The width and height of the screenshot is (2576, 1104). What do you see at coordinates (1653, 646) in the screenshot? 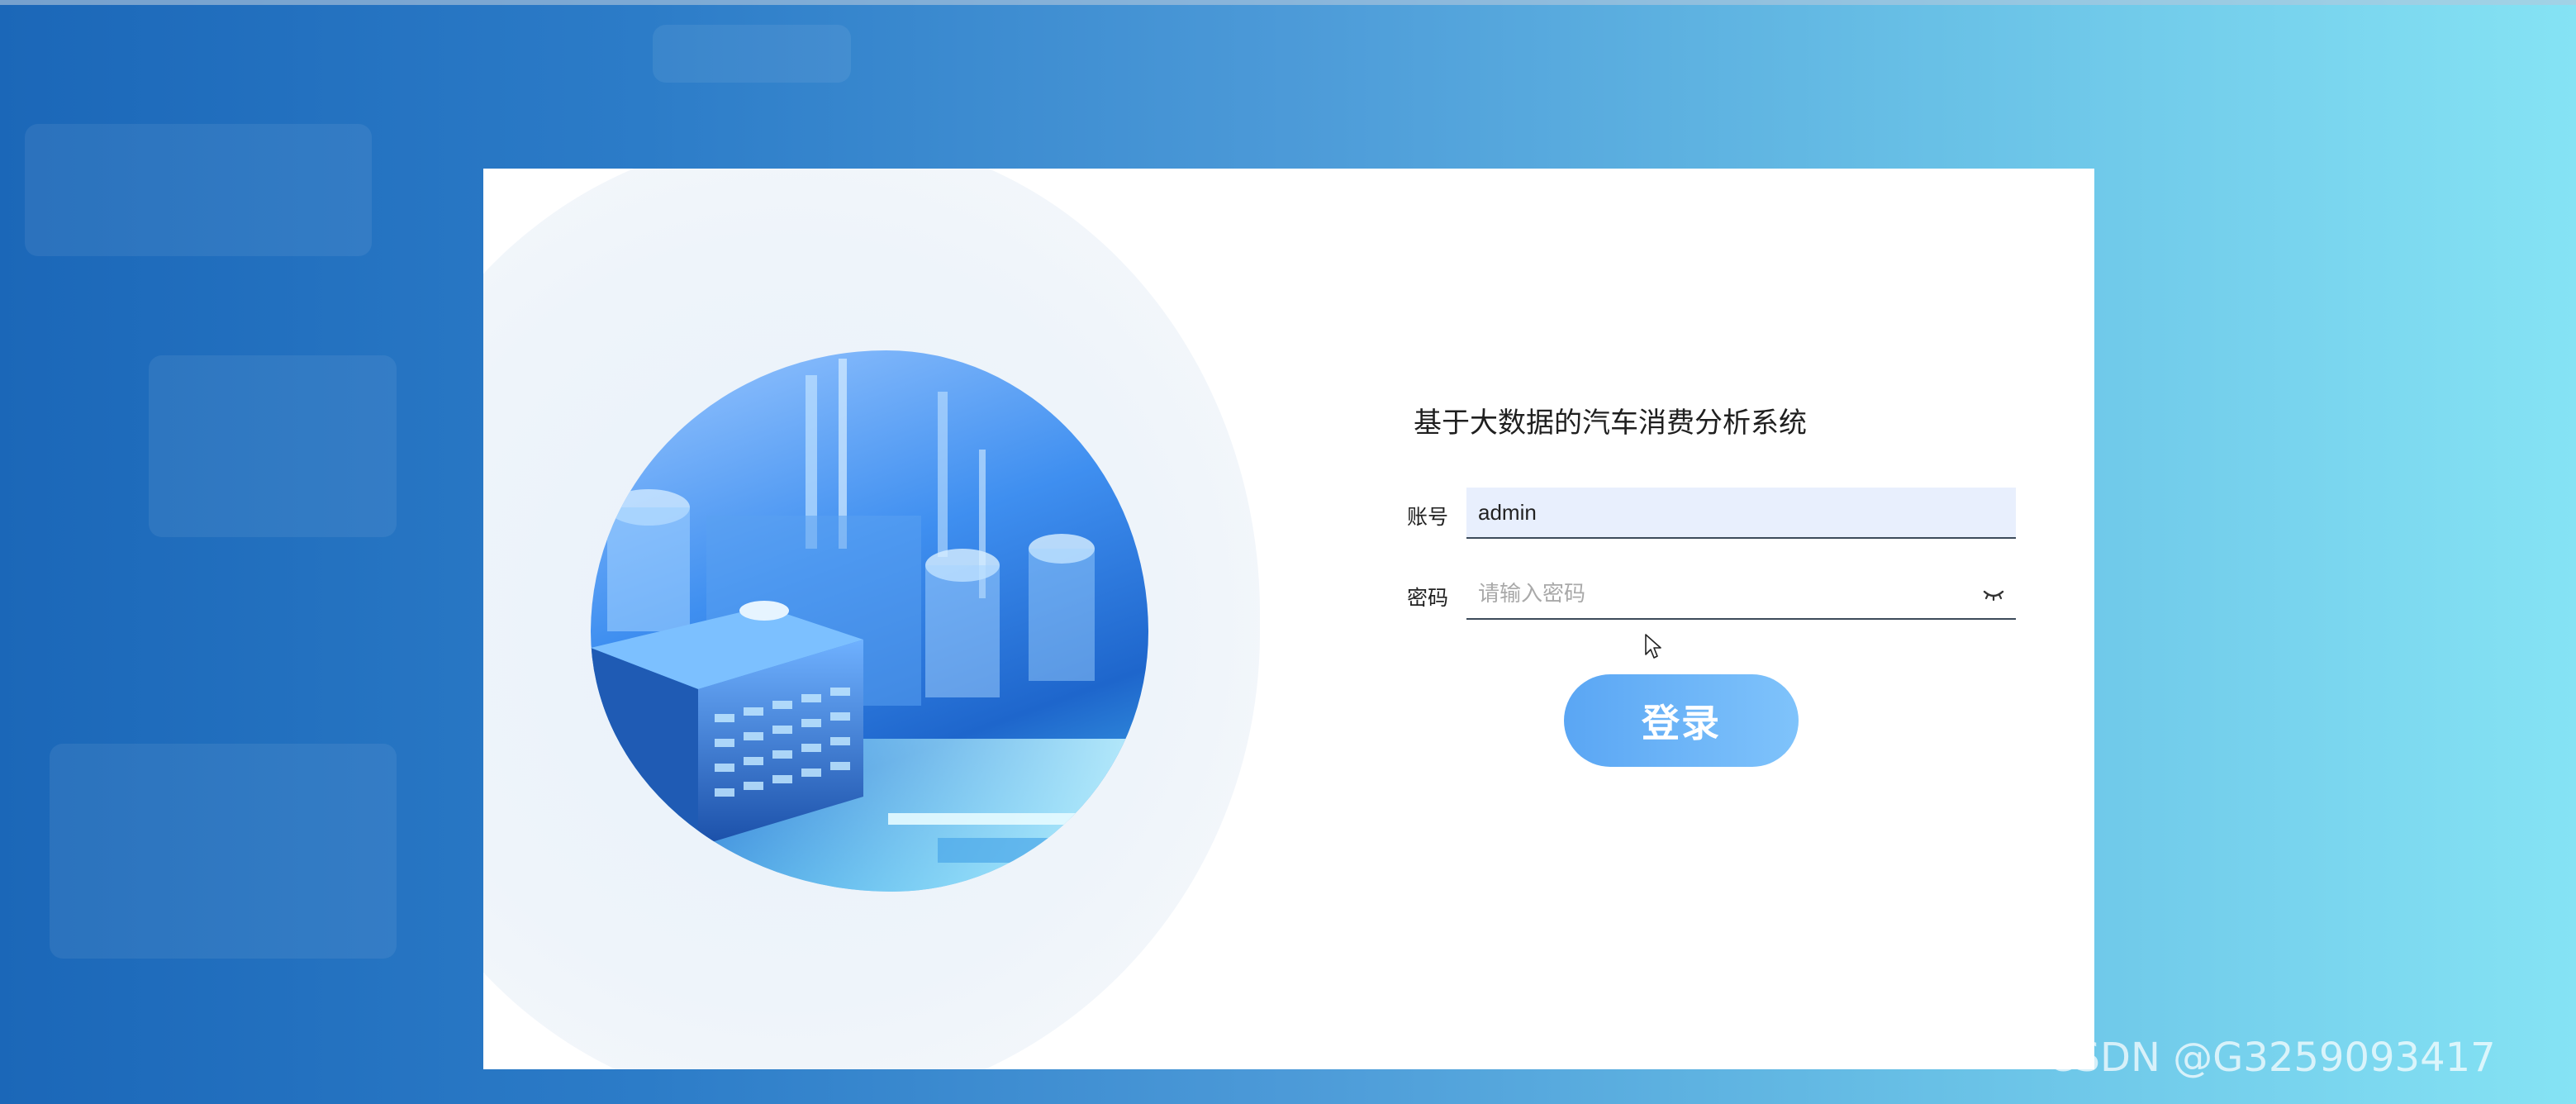
I see `mouse-cursor-icon` at bounding box center [1653, 646].